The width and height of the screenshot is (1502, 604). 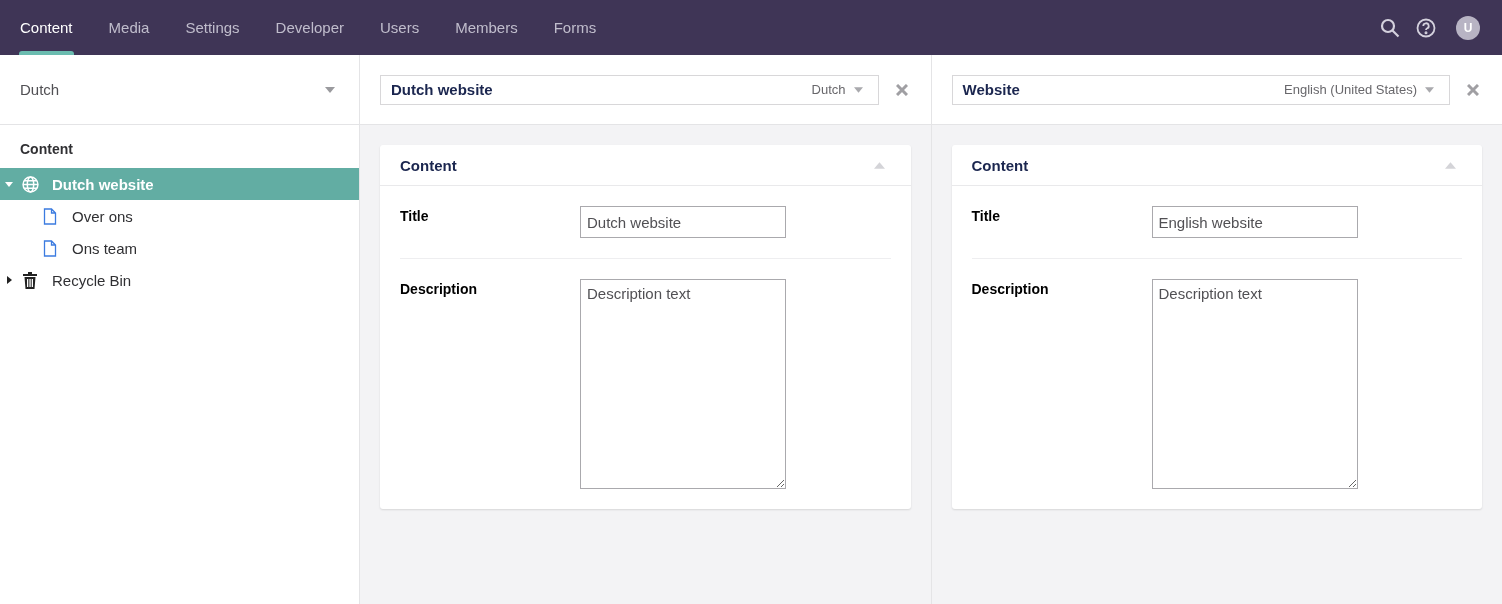 What do you see at coordinates (179, 90) in the screenshot?
I see `language-dropdown: Dutch` at bounding box center [179, 90].